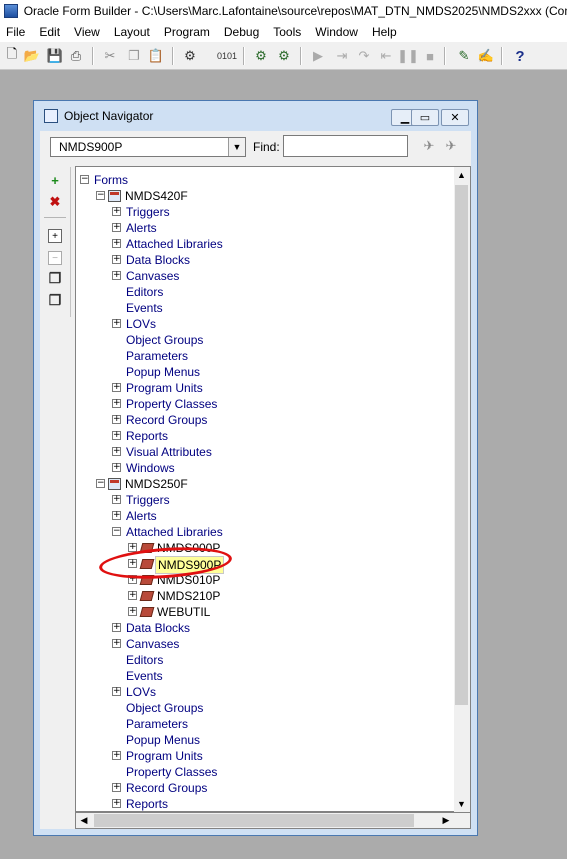 This screenshot has height=859, width=567. I want to click on help-icon: ?, so click(520, 56).